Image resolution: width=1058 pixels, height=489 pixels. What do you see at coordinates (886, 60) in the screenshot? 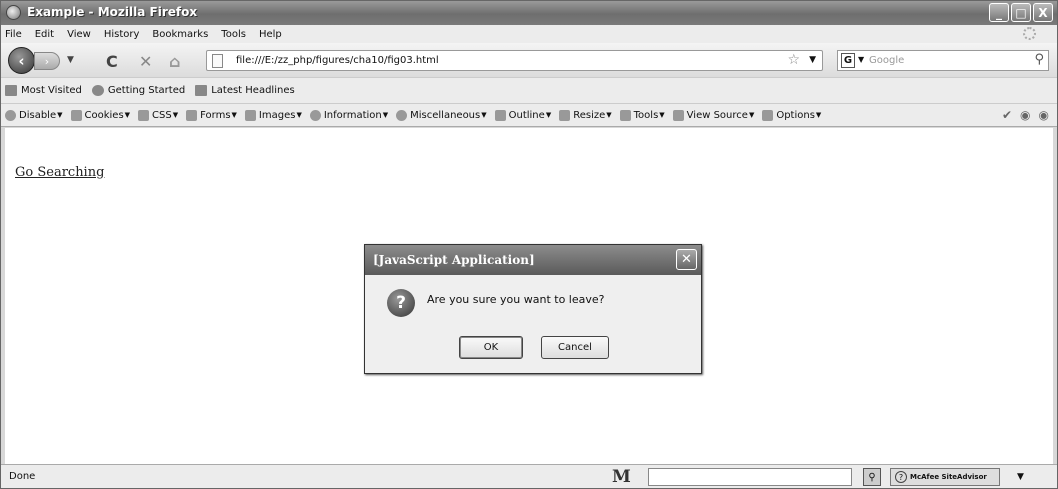
I see `search-placeholder: Google` at bounding box center [886, 60].